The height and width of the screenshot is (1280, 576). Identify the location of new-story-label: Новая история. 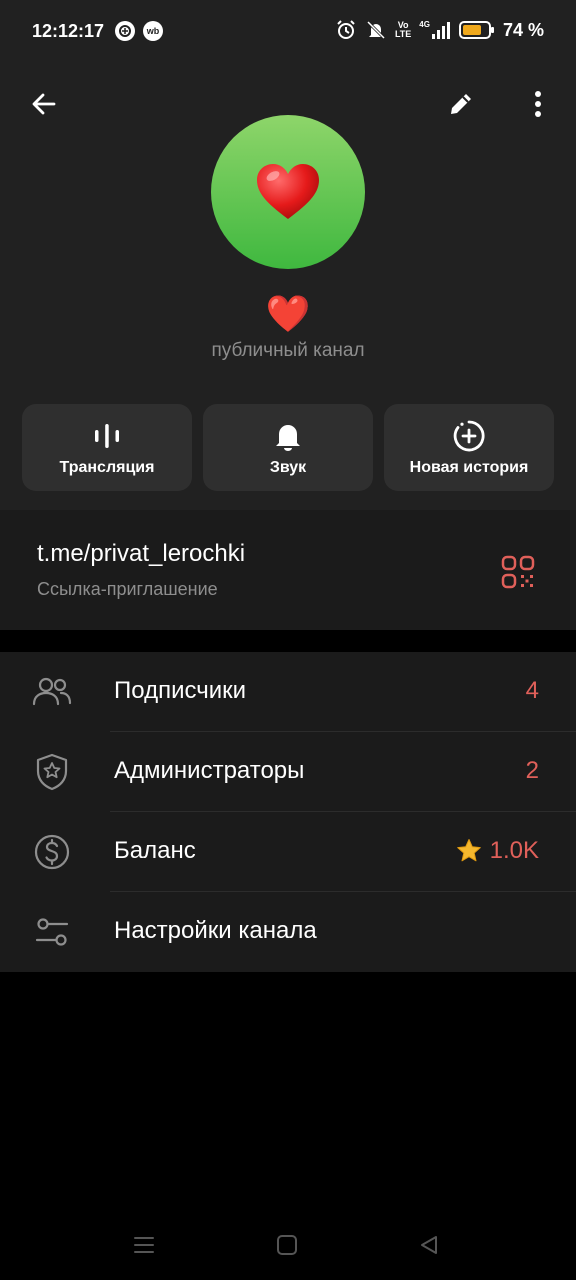
(469, 467).